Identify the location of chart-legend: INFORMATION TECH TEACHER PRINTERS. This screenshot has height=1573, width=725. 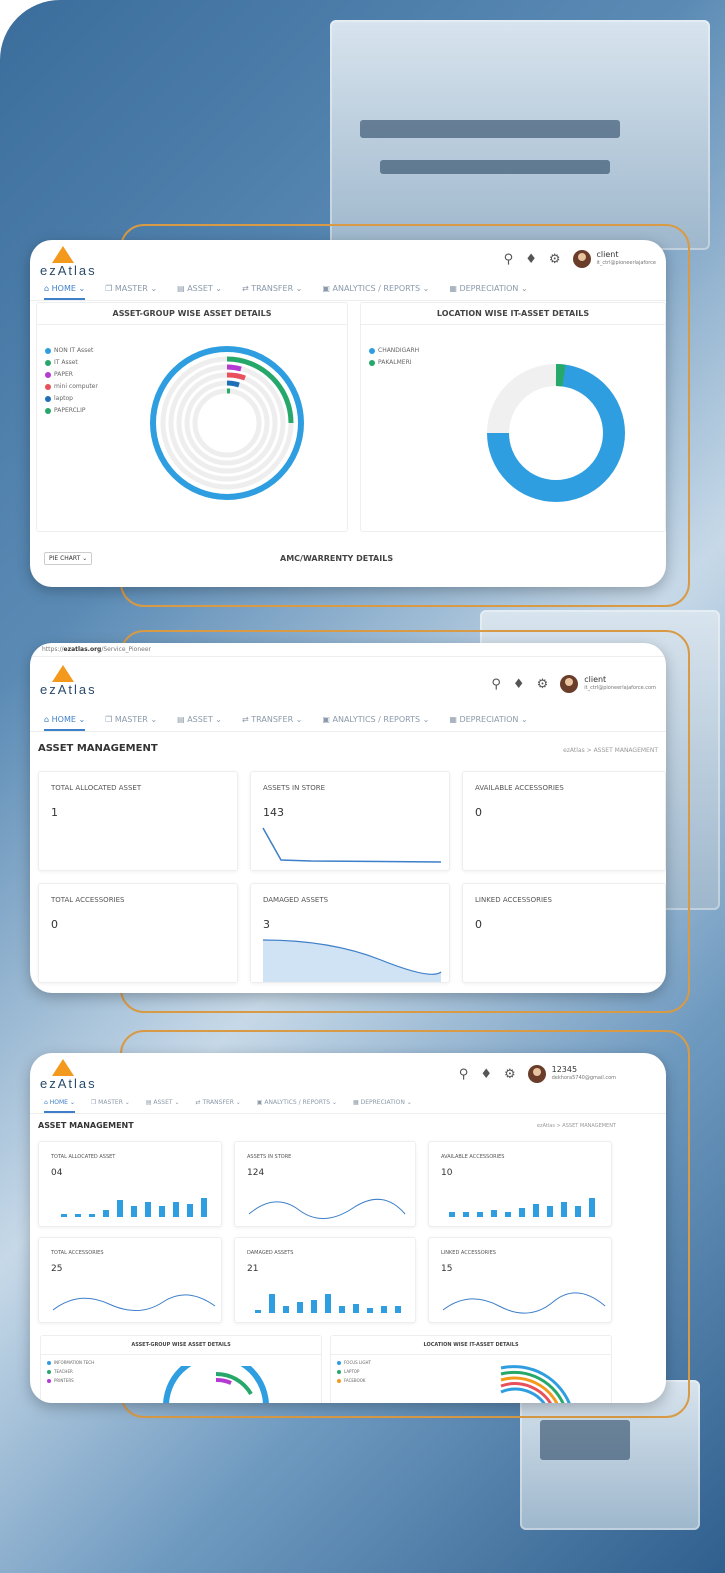
(70, 1371).